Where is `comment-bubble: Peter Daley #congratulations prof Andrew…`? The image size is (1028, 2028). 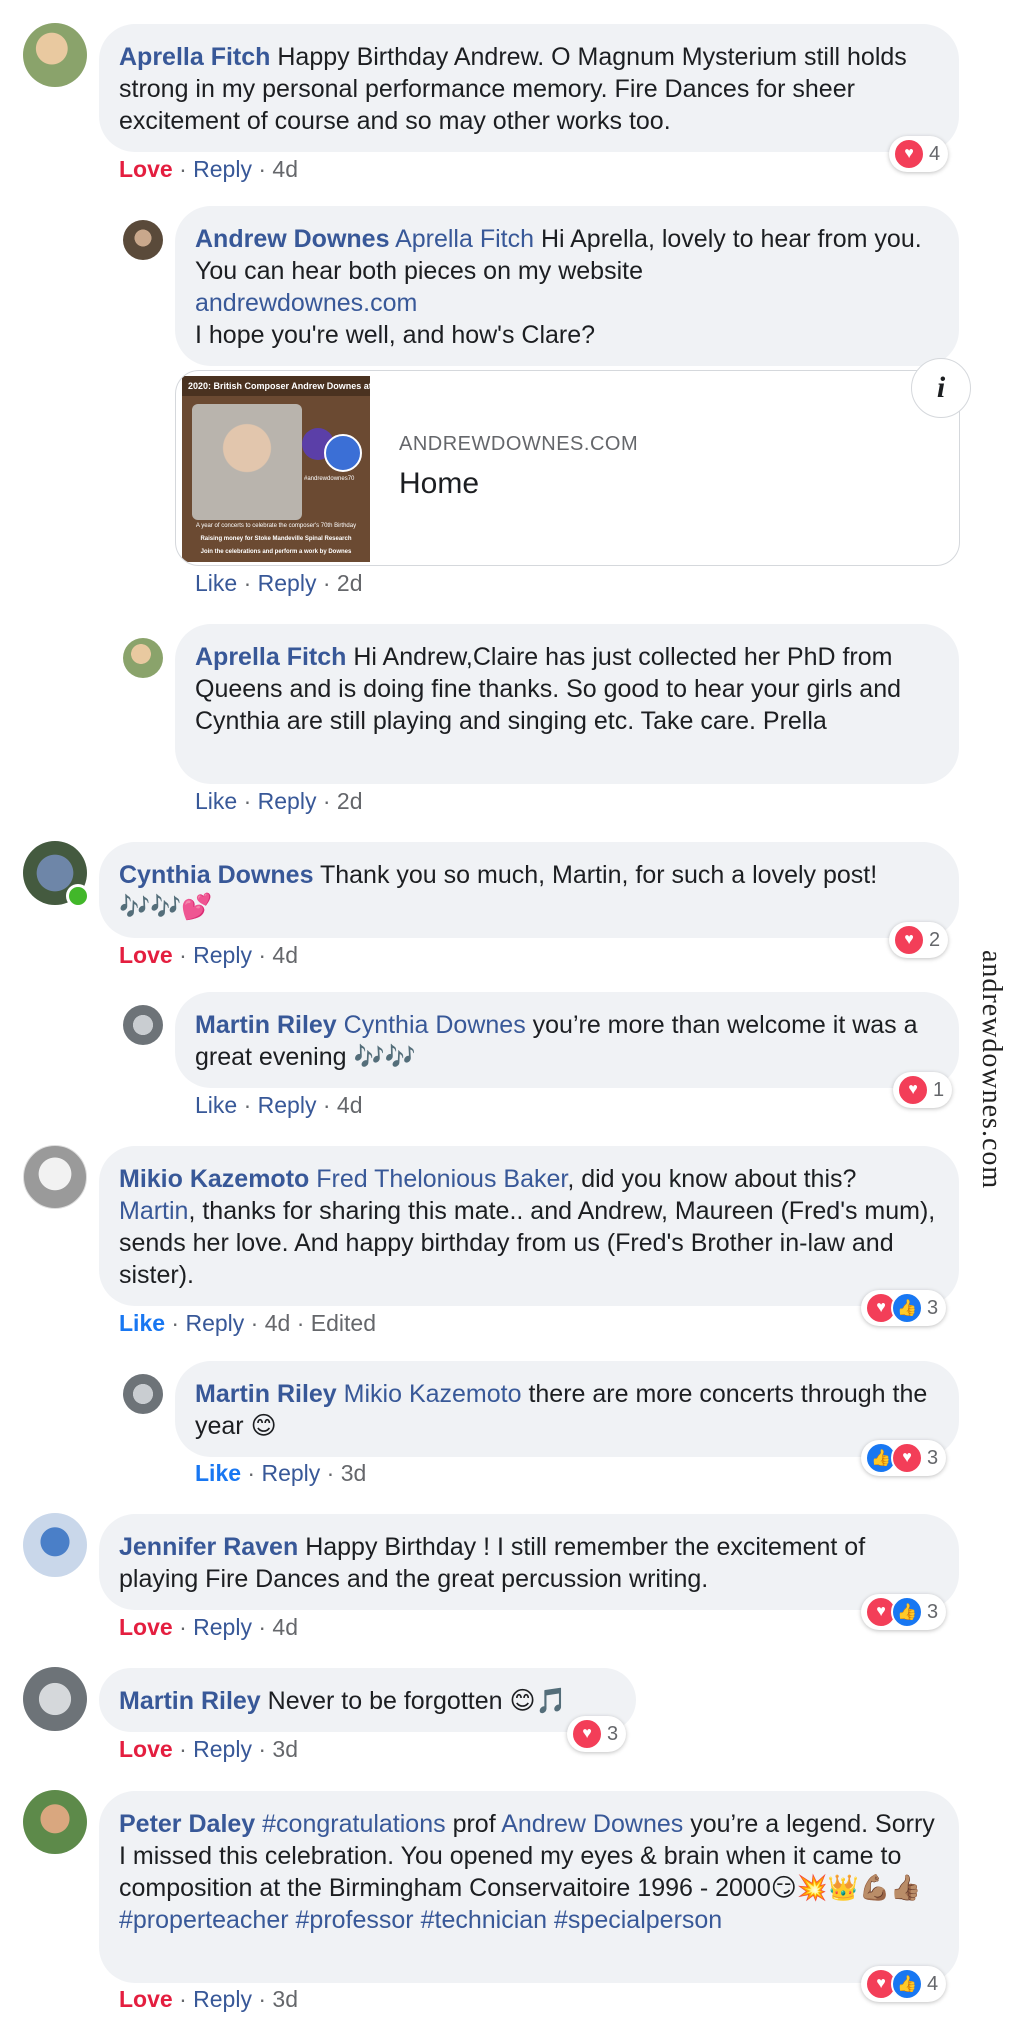
comment-bubble: Peter Daley #congratulations prof Andrew… is located at coordinates (529, 1887).